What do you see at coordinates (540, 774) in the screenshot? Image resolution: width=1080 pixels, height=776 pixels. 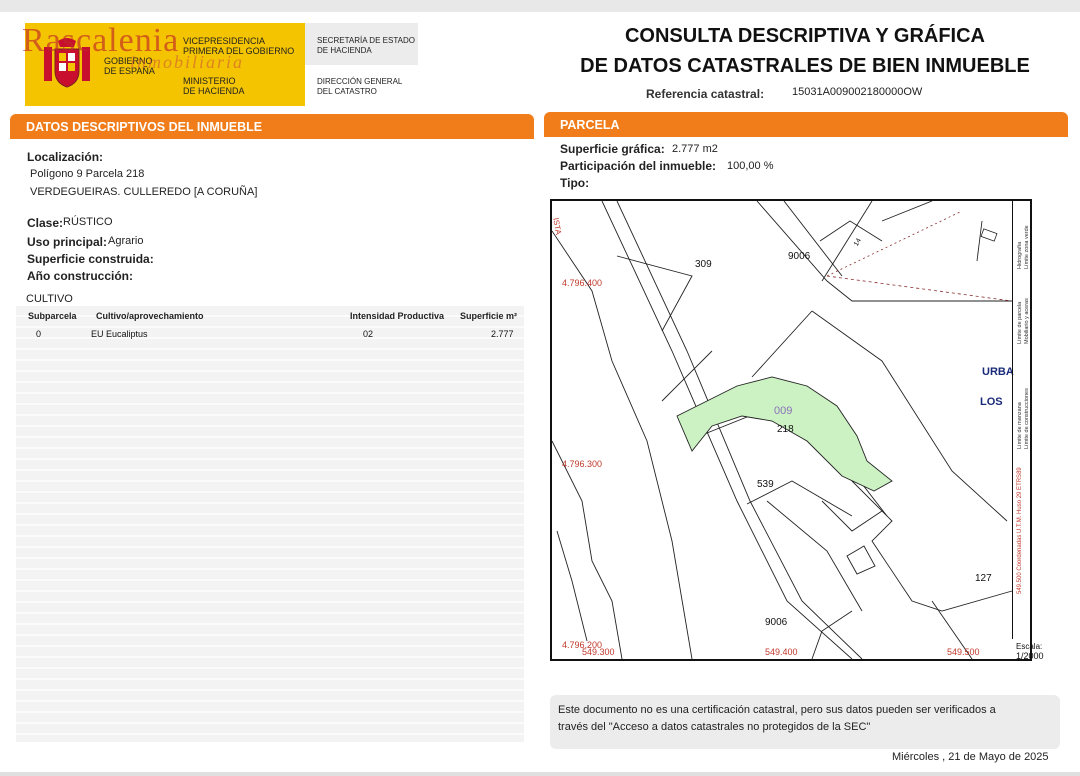 I see `bottom-bar` at bounding box center [540, 774].